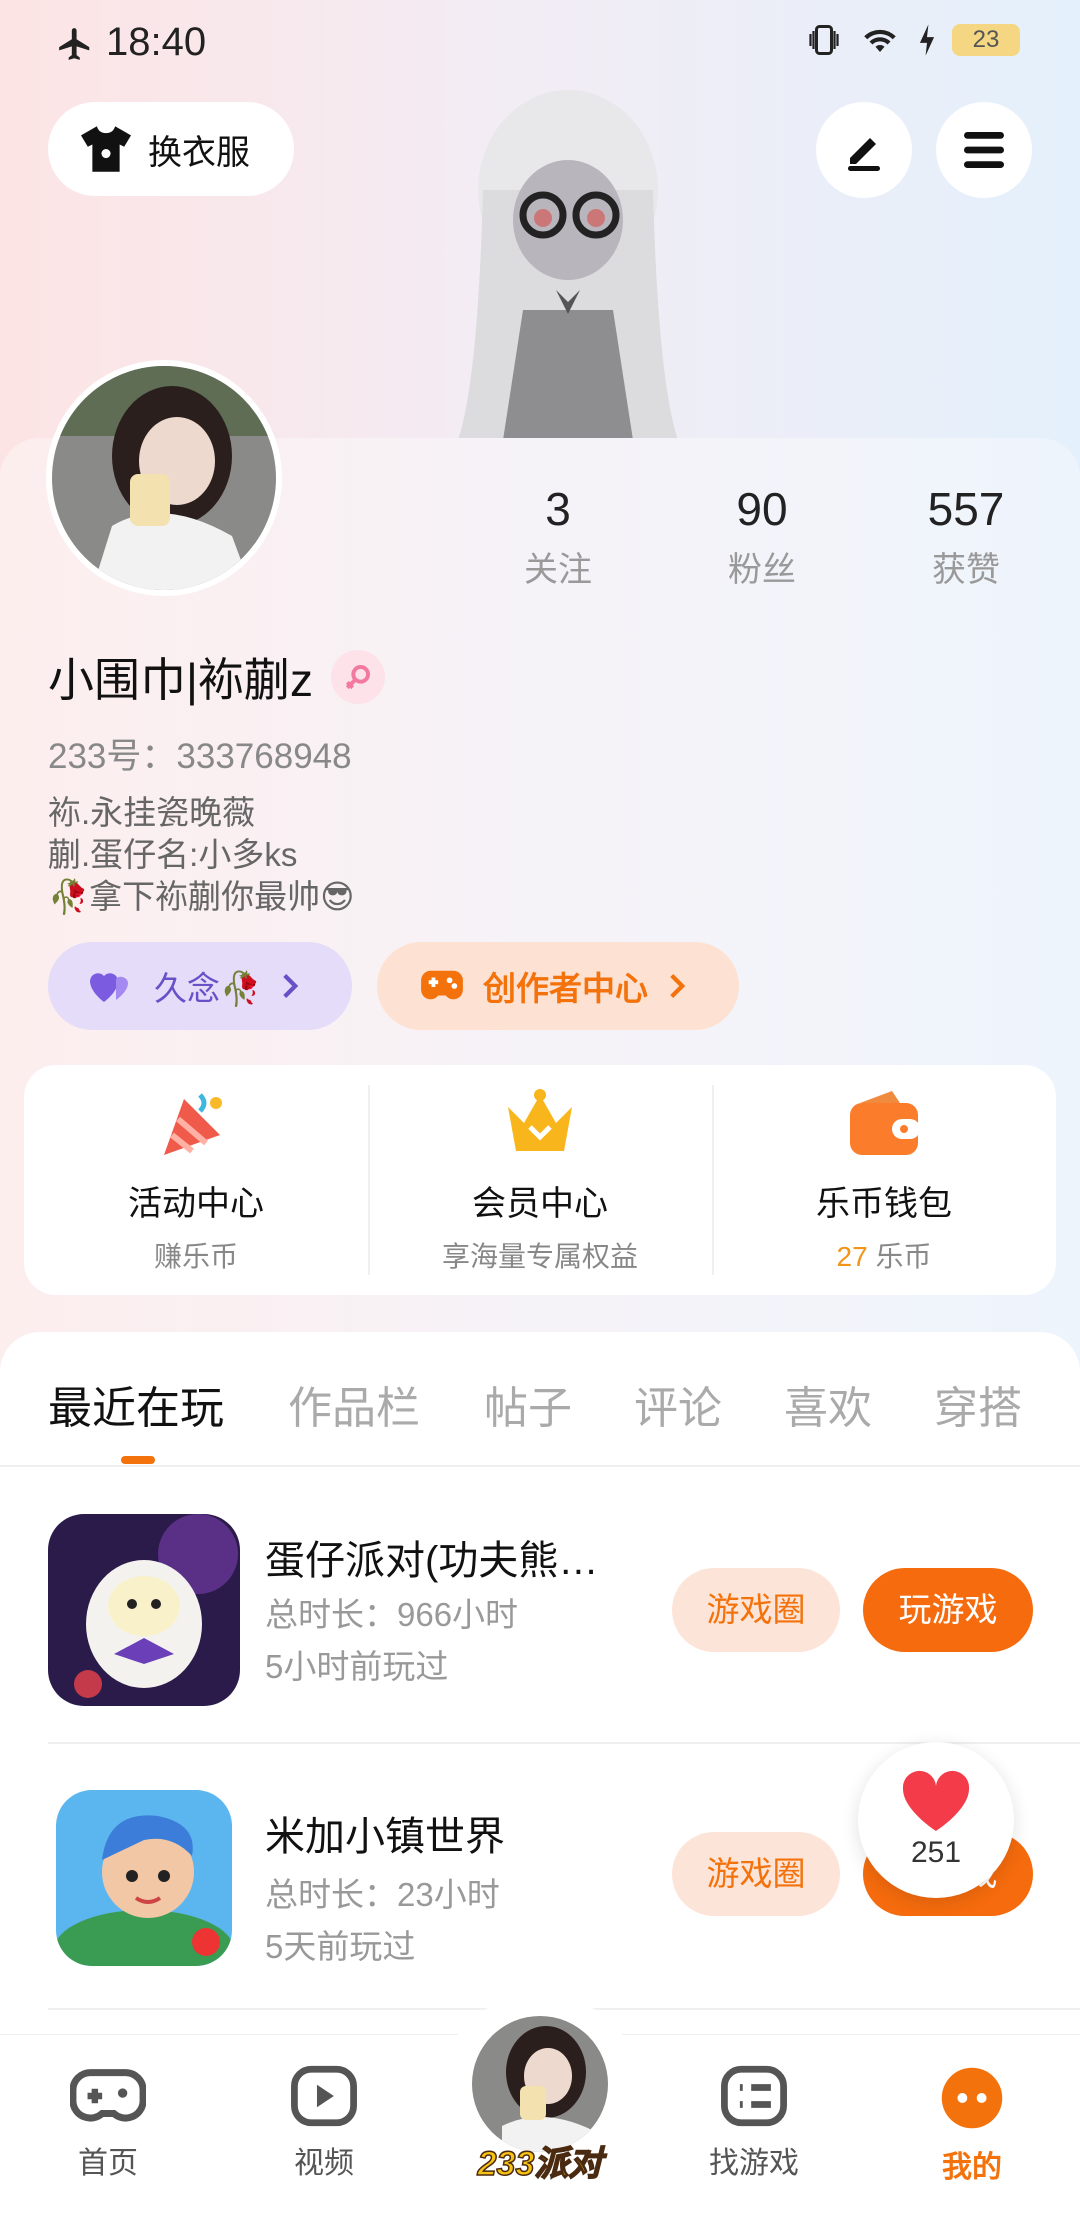 The width and height of the screenshot is (1080, 2214). I want to click on nav-home-label: 首页, so click(108, 2163).